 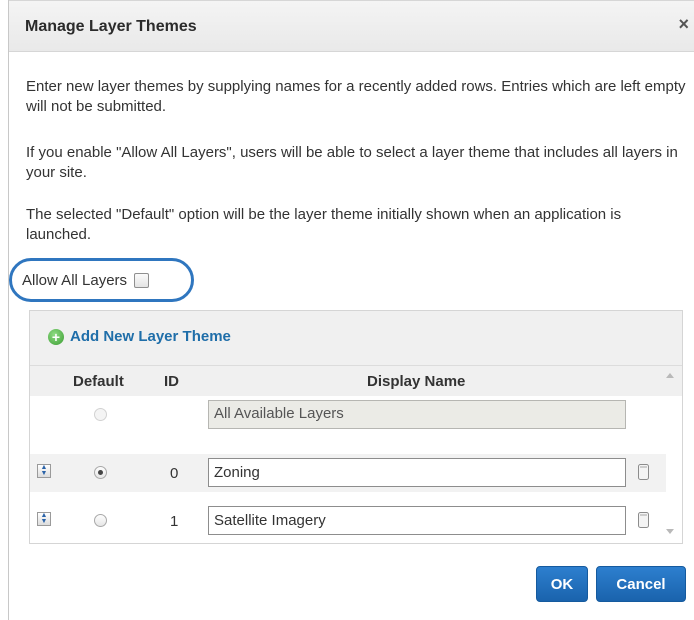 I want to click on row-id: 1, so click(x=174, y=521).